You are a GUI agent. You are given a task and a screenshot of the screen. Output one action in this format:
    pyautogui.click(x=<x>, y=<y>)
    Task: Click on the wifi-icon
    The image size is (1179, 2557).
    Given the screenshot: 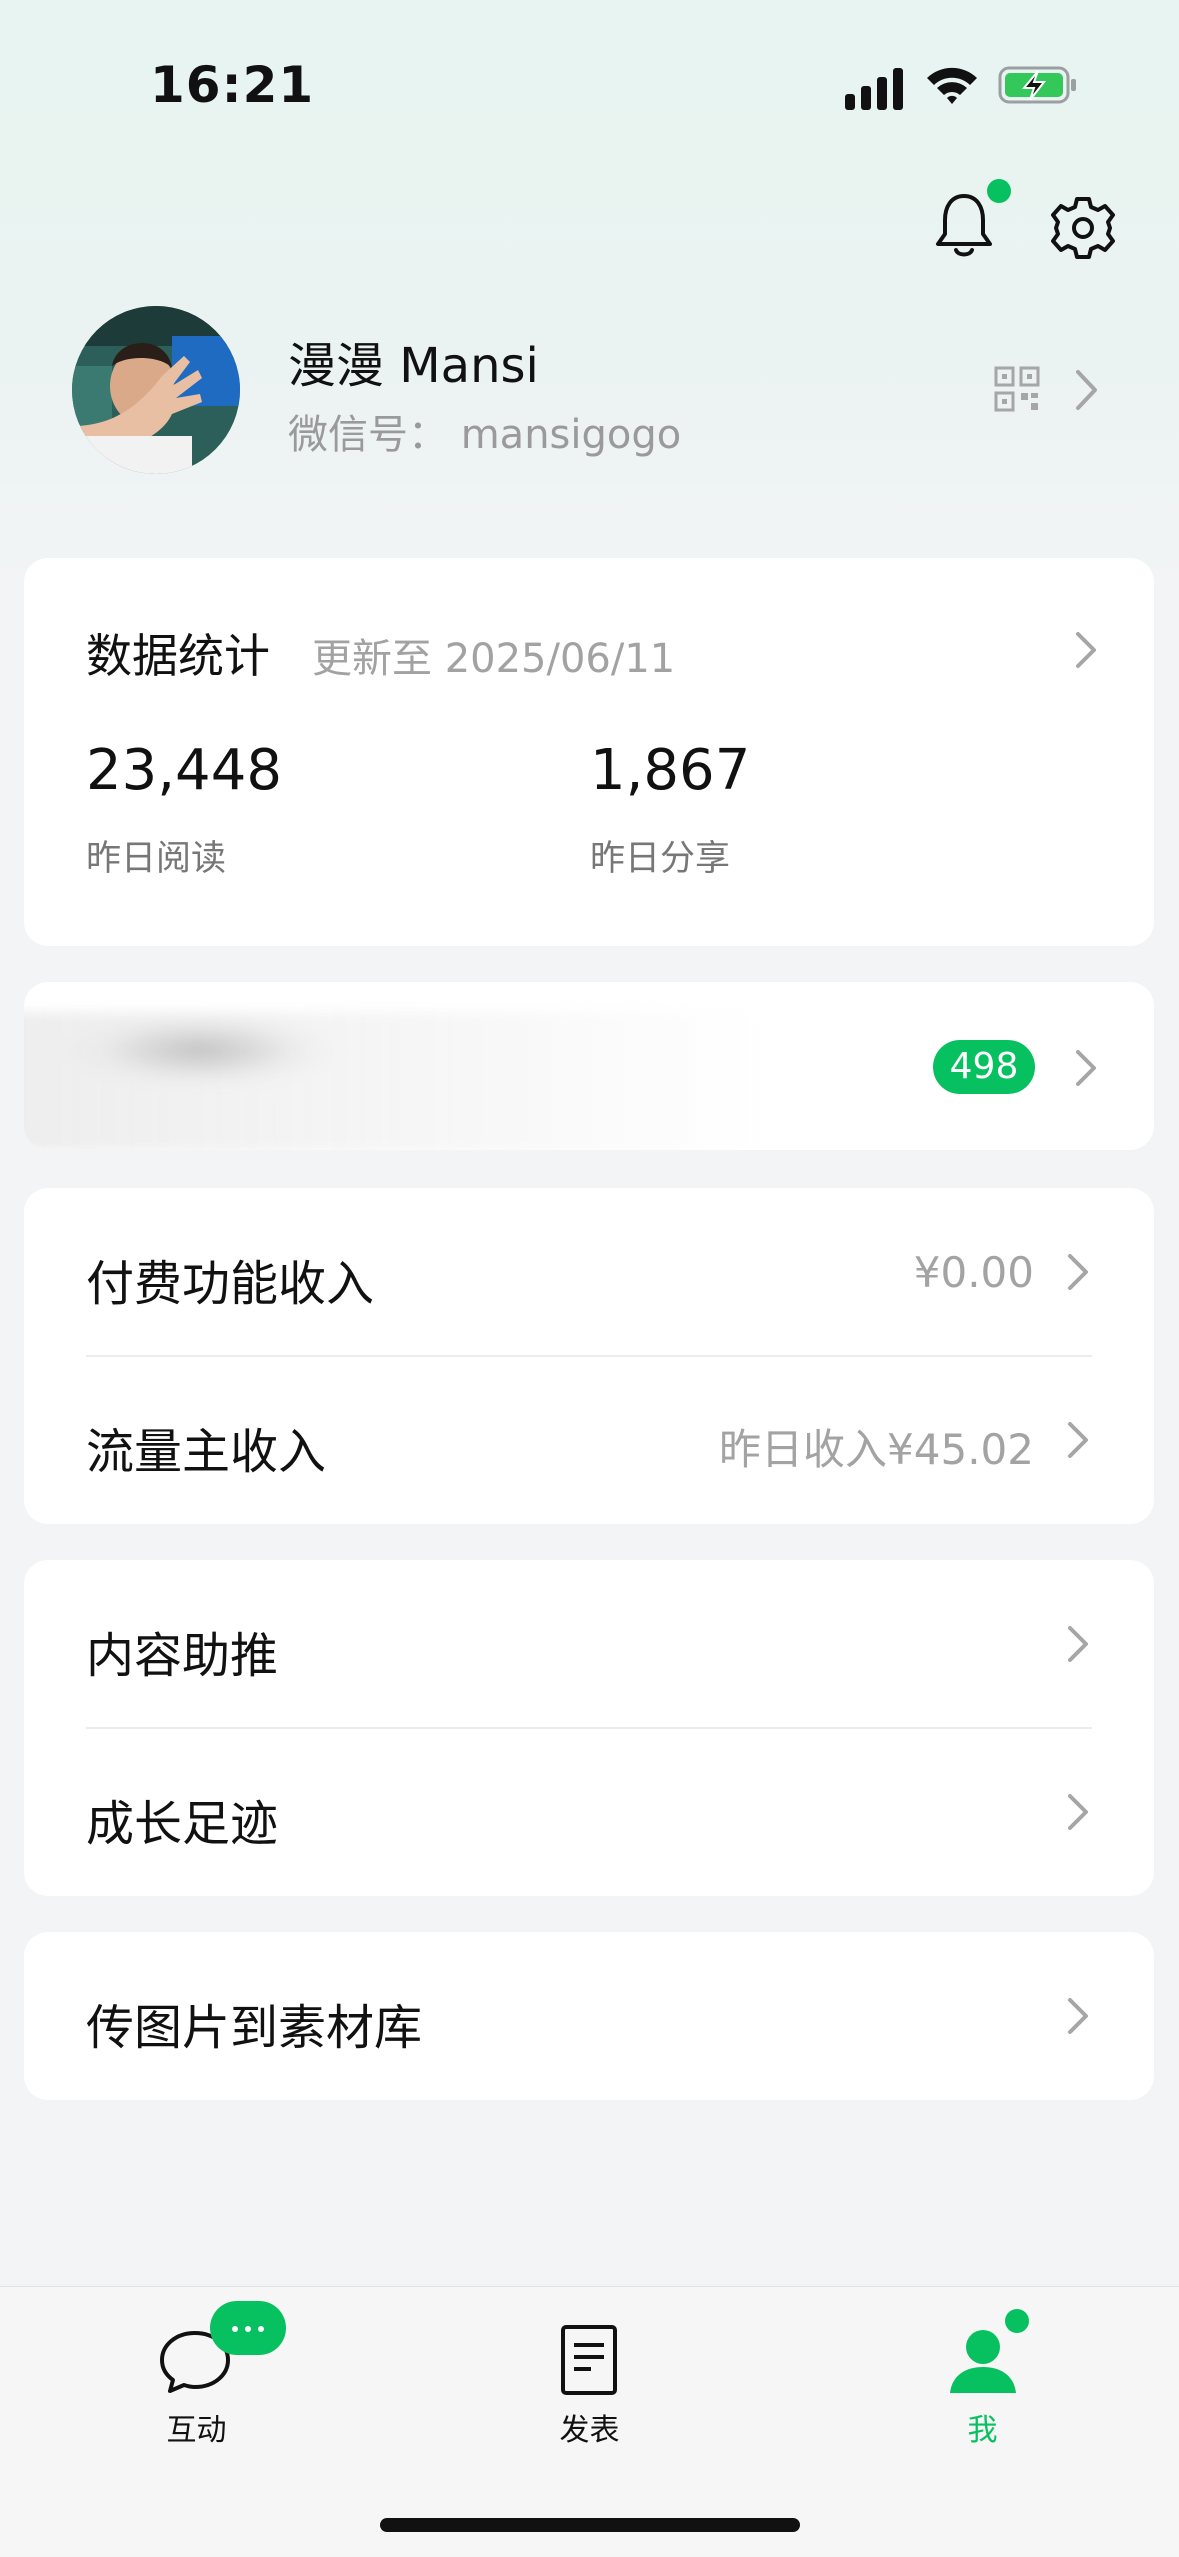 What is the action you would take?
    pyautogui.click(x=952, y=85)
    